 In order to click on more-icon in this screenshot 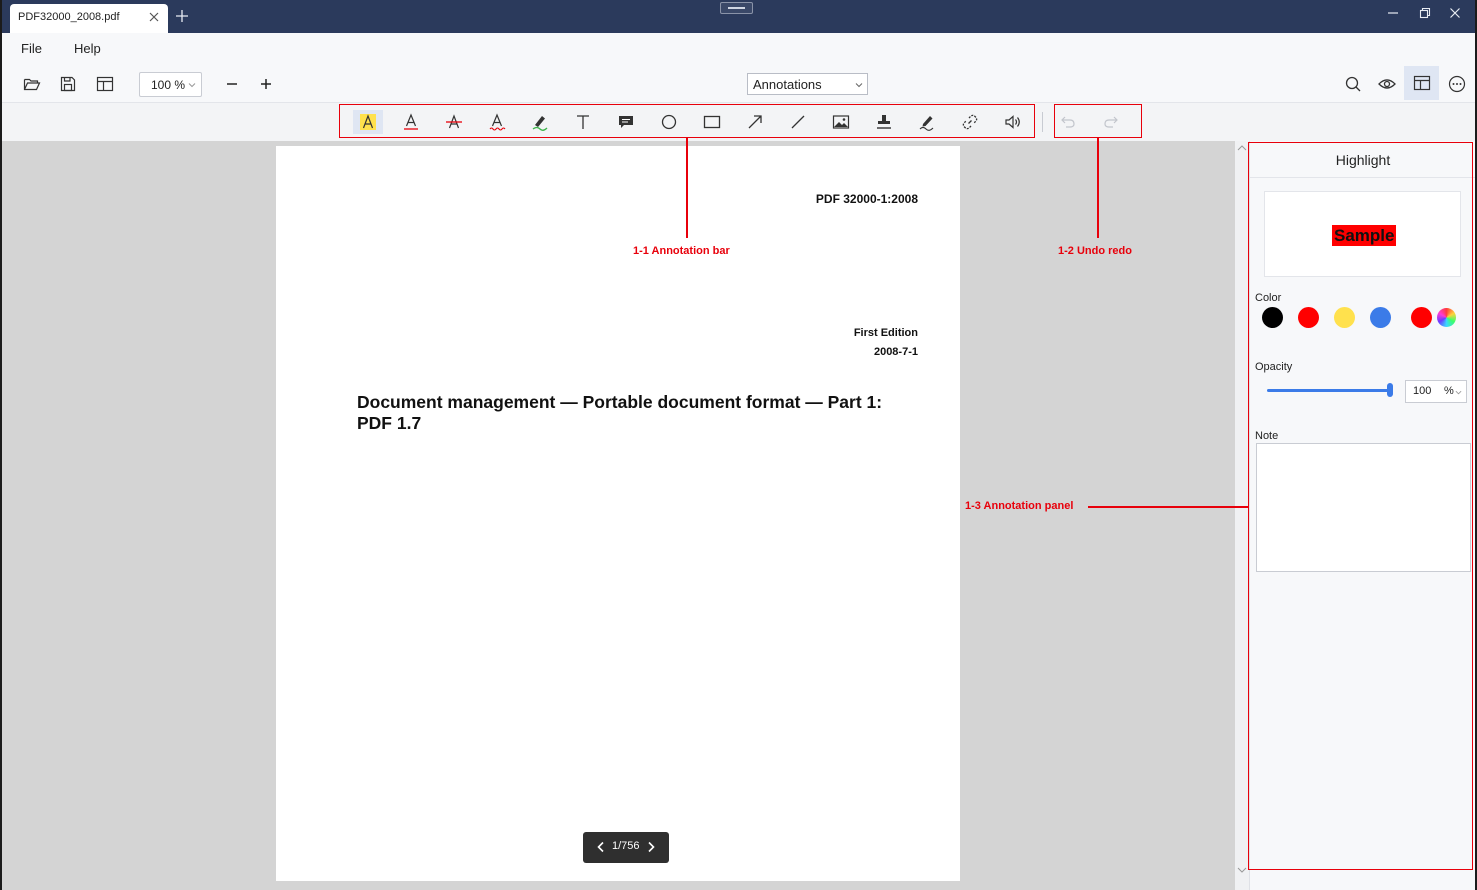, I will do `click(1457, 84)`.